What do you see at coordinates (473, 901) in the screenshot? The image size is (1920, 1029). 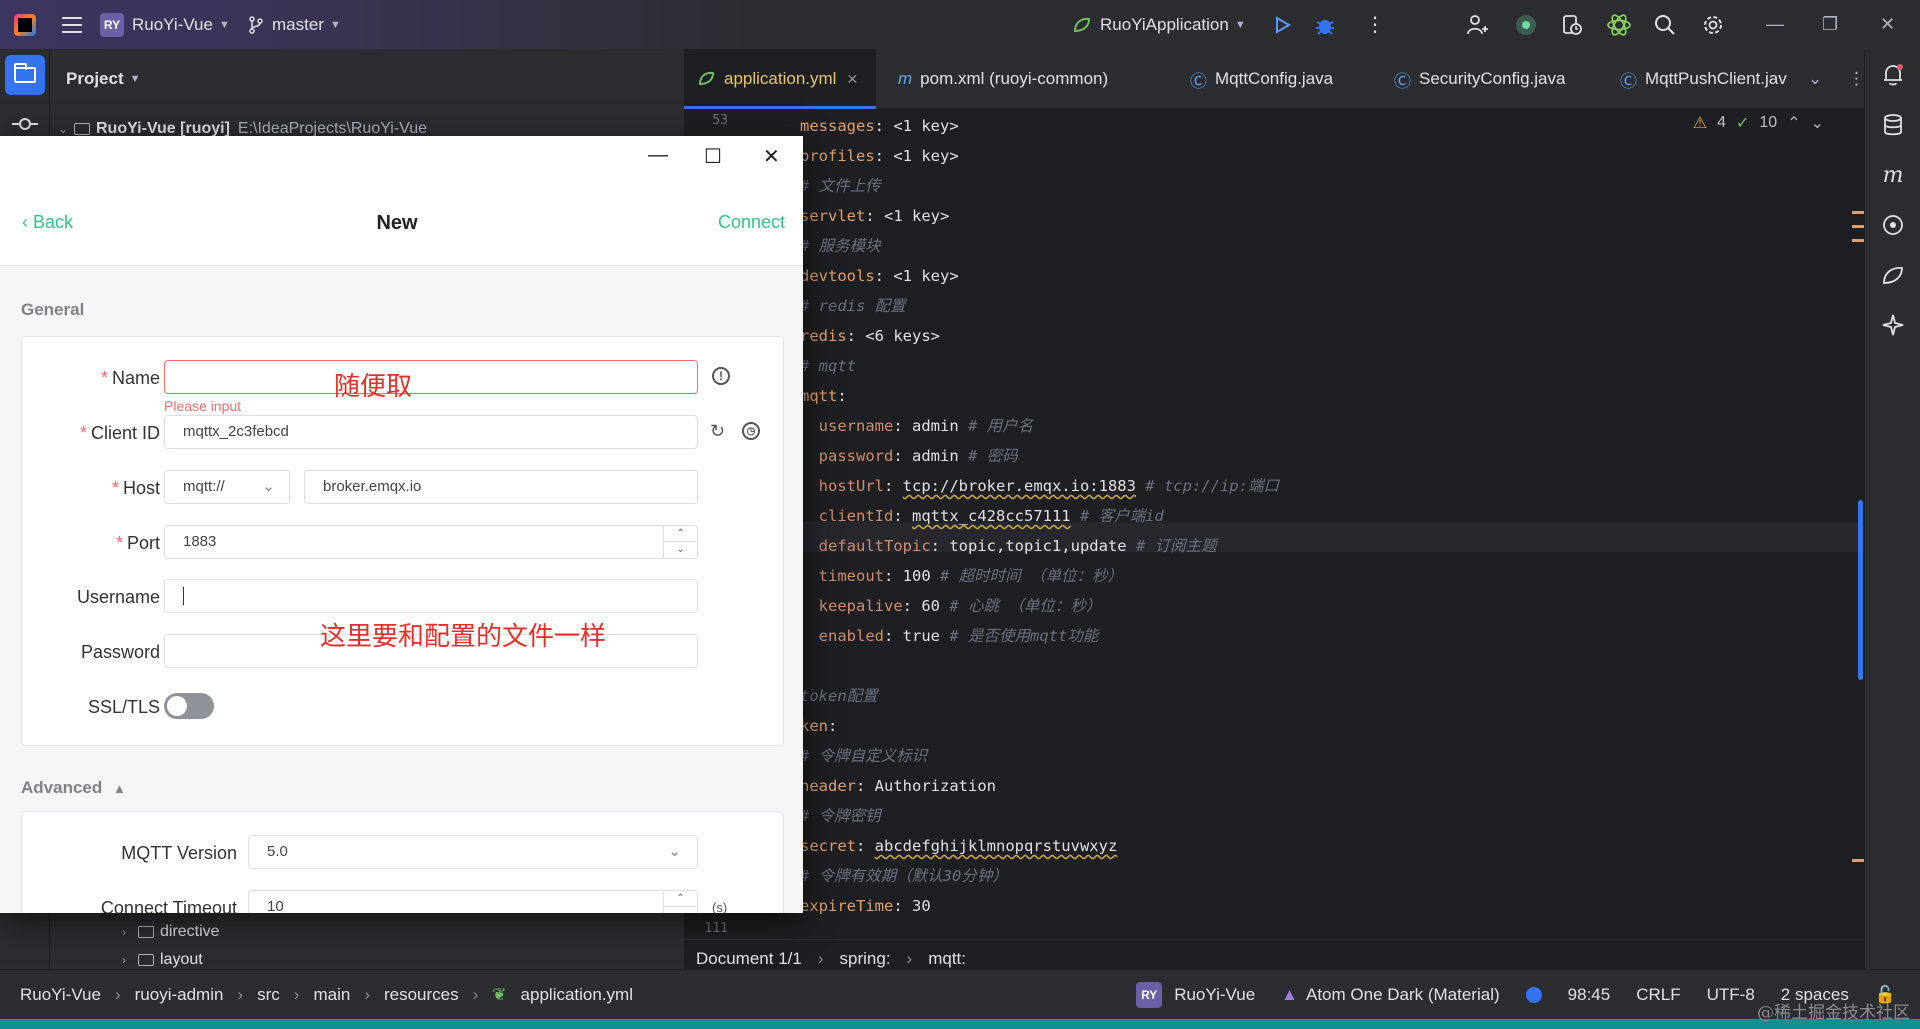 I see `connect-timeout-input: 10 ⌃⌄` at bounding box center [473, 901].